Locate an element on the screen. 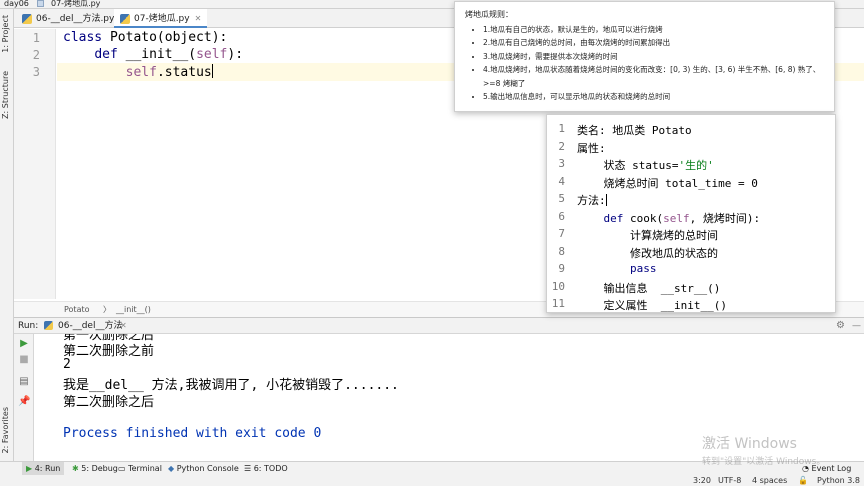  watermark-subtitle: 转到"设置"以激活 Windows。 is located at coordinates (764, 462).